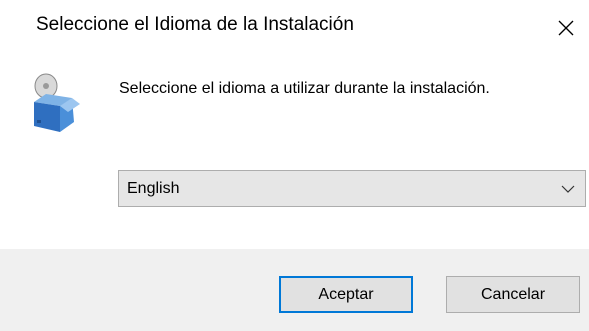 Image resolution: width=589 pixels, height=331 pixels. Describe the element at coordinates (346, 294) in the screenshot. I see `accept-button: Aceptar` at that location.